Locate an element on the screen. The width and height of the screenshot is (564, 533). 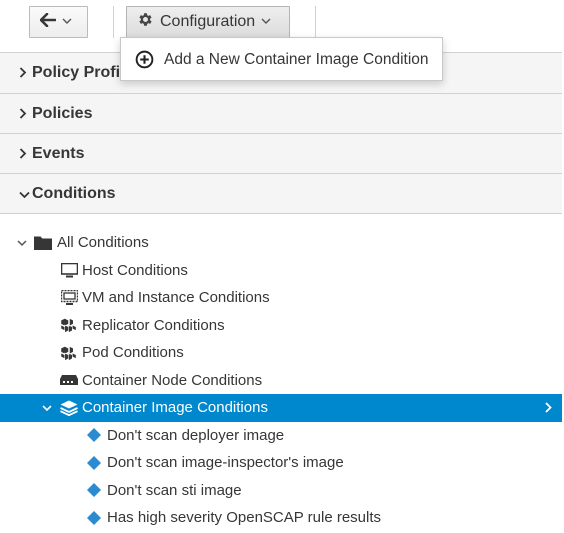
monitor-icon is located at coordinates (69, 270).